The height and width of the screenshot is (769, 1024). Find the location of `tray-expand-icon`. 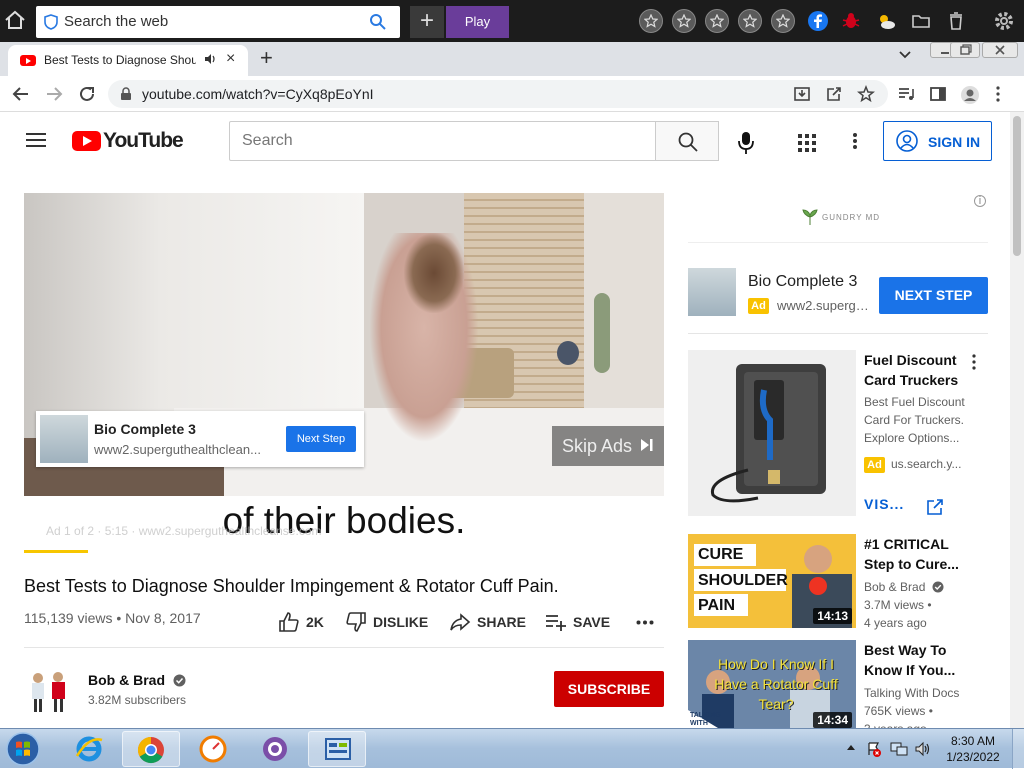

tray-expand-icon is located at coordinates (851, 747).